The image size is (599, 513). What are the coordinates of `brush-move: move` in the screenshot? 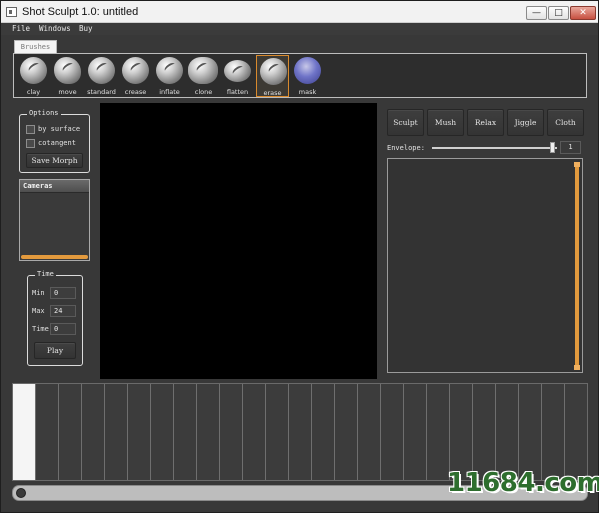 It's located at (67, 76).